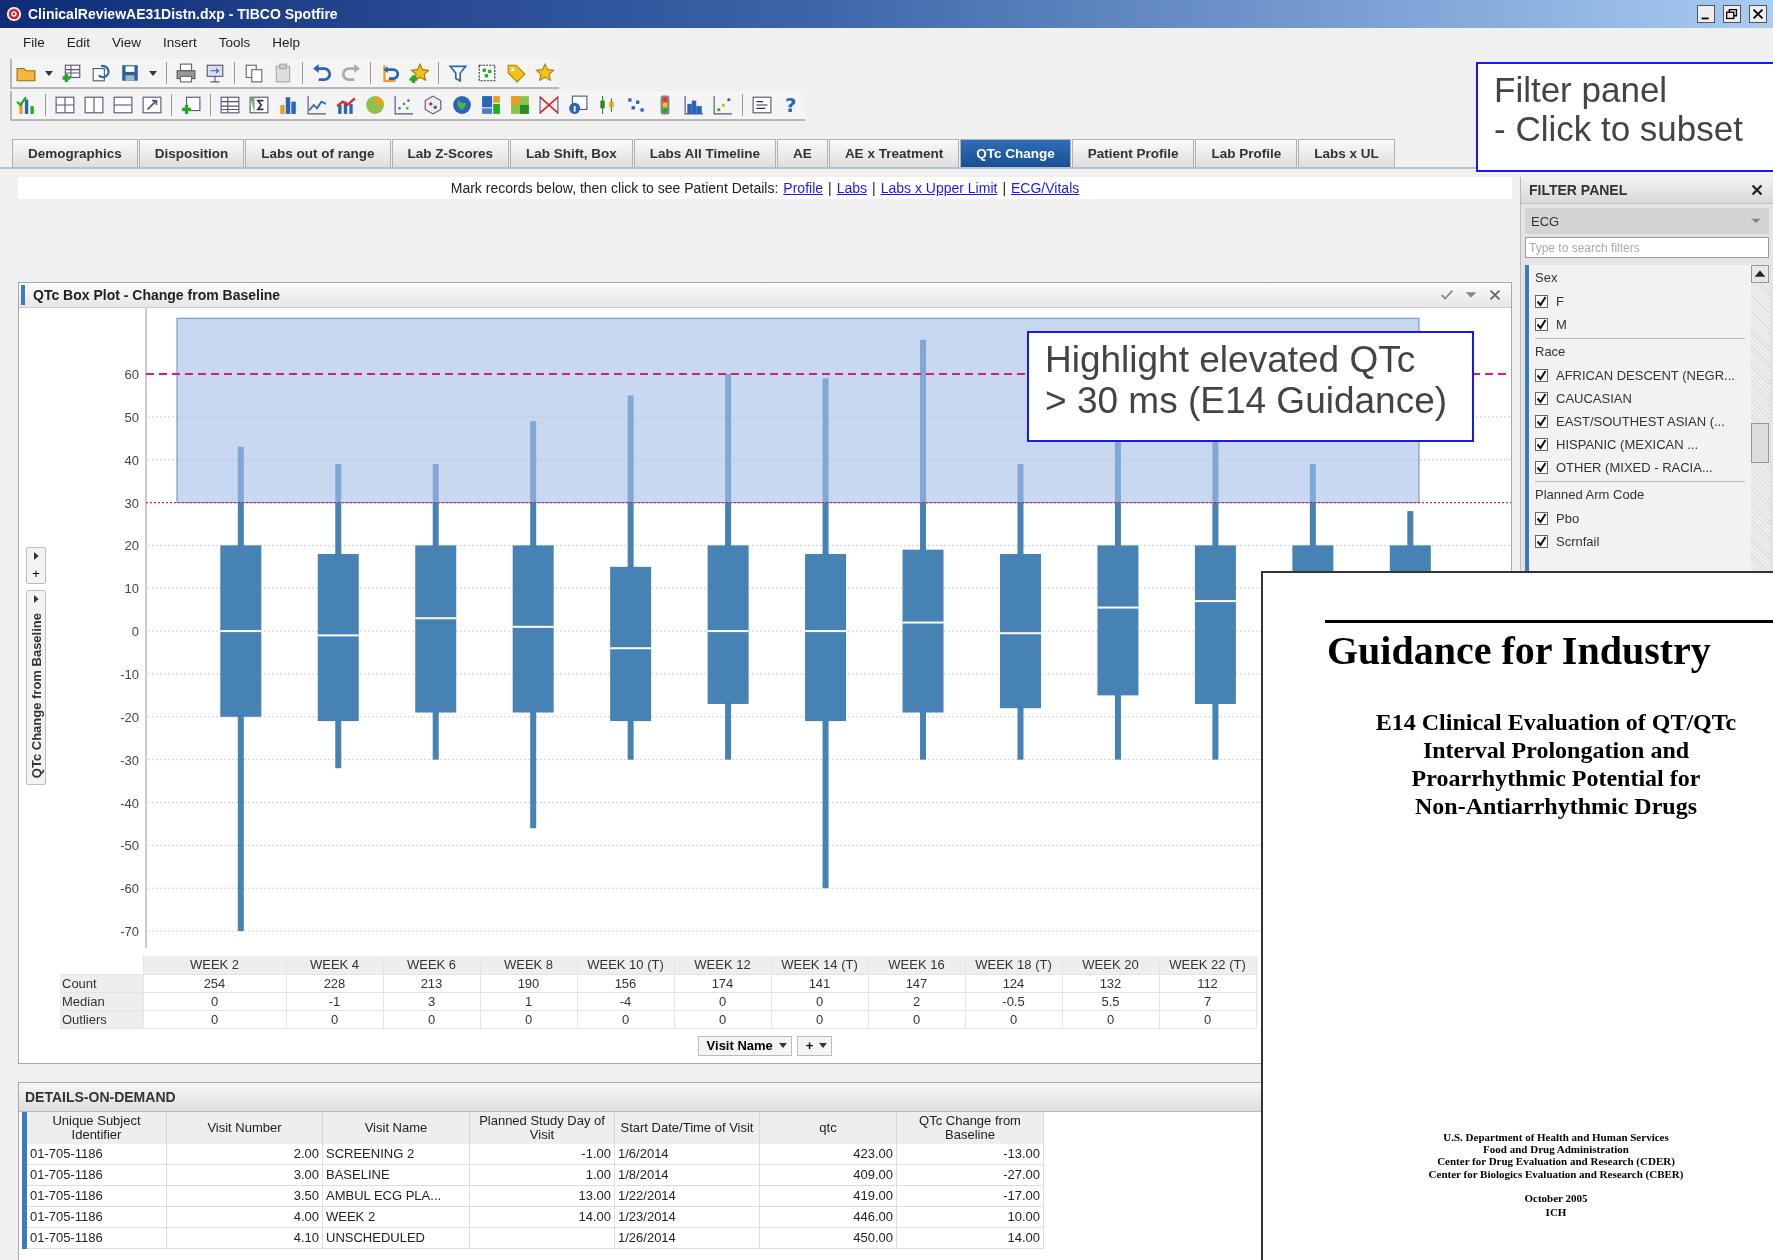 This screenshot has height=1260, width=1773. What do you see at coordinates (450, 153) in the screenshot?
I see `tab: Lab Z-Scores` at bounding box center [450, 153].